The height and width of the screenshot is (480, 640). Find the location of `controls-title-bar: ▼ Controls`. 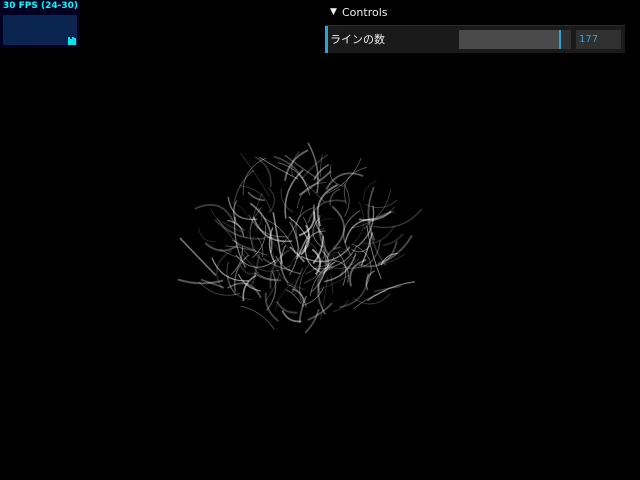

controls-title-bar: ▼ Controls is located at coordinates (475, 13).